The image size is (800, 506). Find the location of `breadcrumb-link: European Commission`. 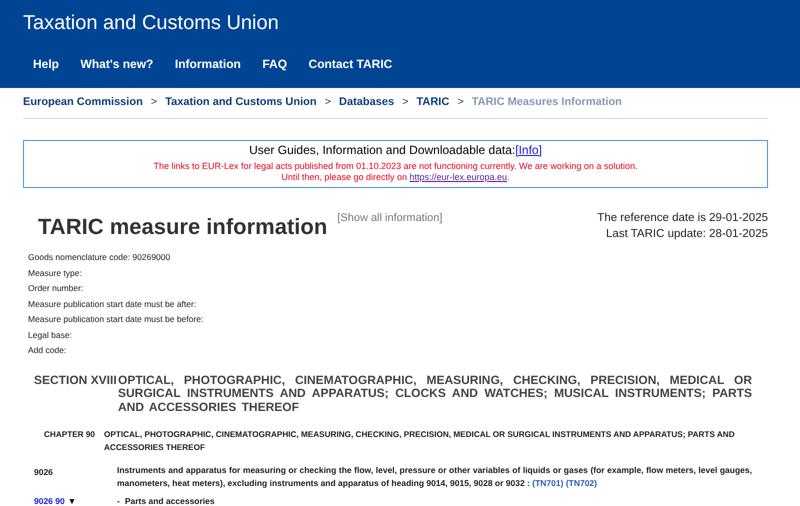

breadcrumb-link: European Commission is located at coordinates (83, 102).